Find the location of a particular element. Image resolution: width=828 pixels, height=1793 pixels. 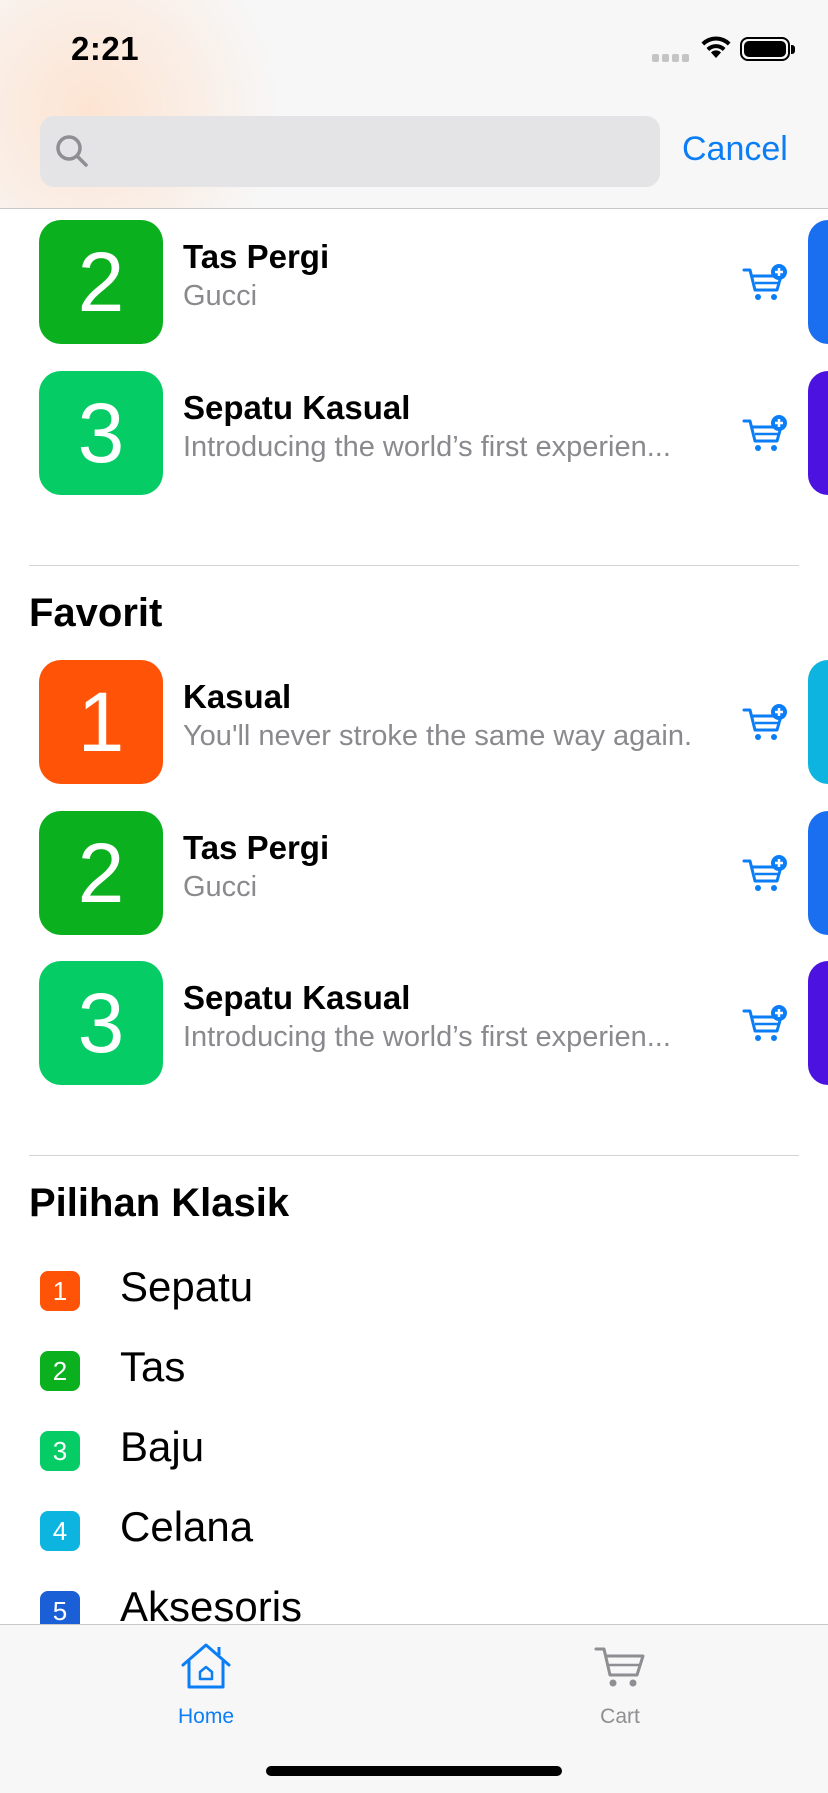

battery-icon is located at coordinates (767, 49).